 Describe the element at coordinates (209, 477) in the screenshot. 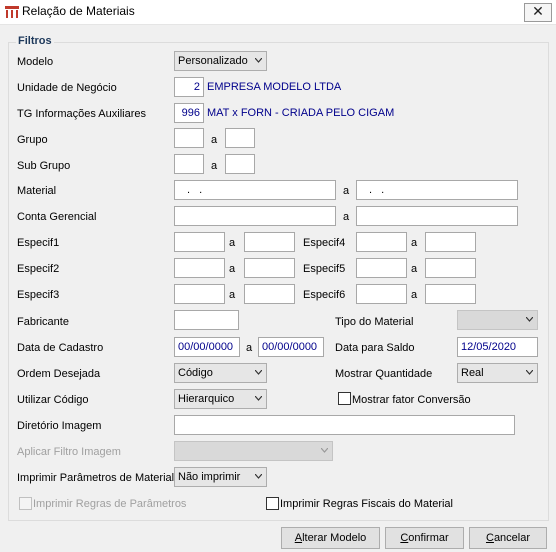

I see `imprimir-param-value: Não imprimir` at that location.